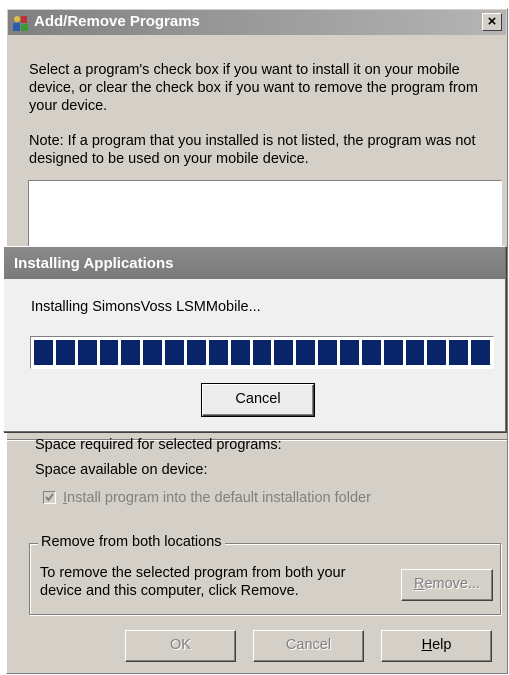 This screenshot has width=509, height=675. I want to click on progress-cancel-button: Cancel, so click(258, 400).